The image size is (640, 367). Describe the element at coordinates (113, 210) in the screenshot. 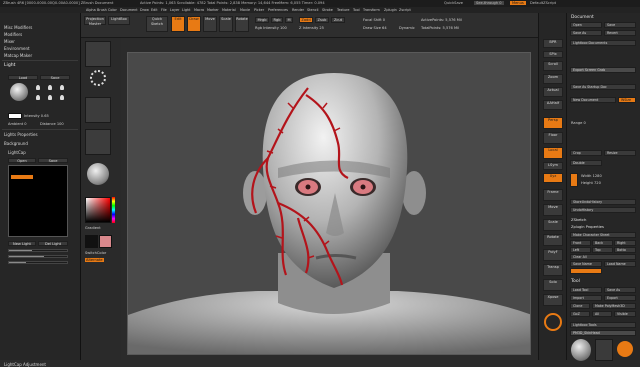

I see `hue-strip` at that location.